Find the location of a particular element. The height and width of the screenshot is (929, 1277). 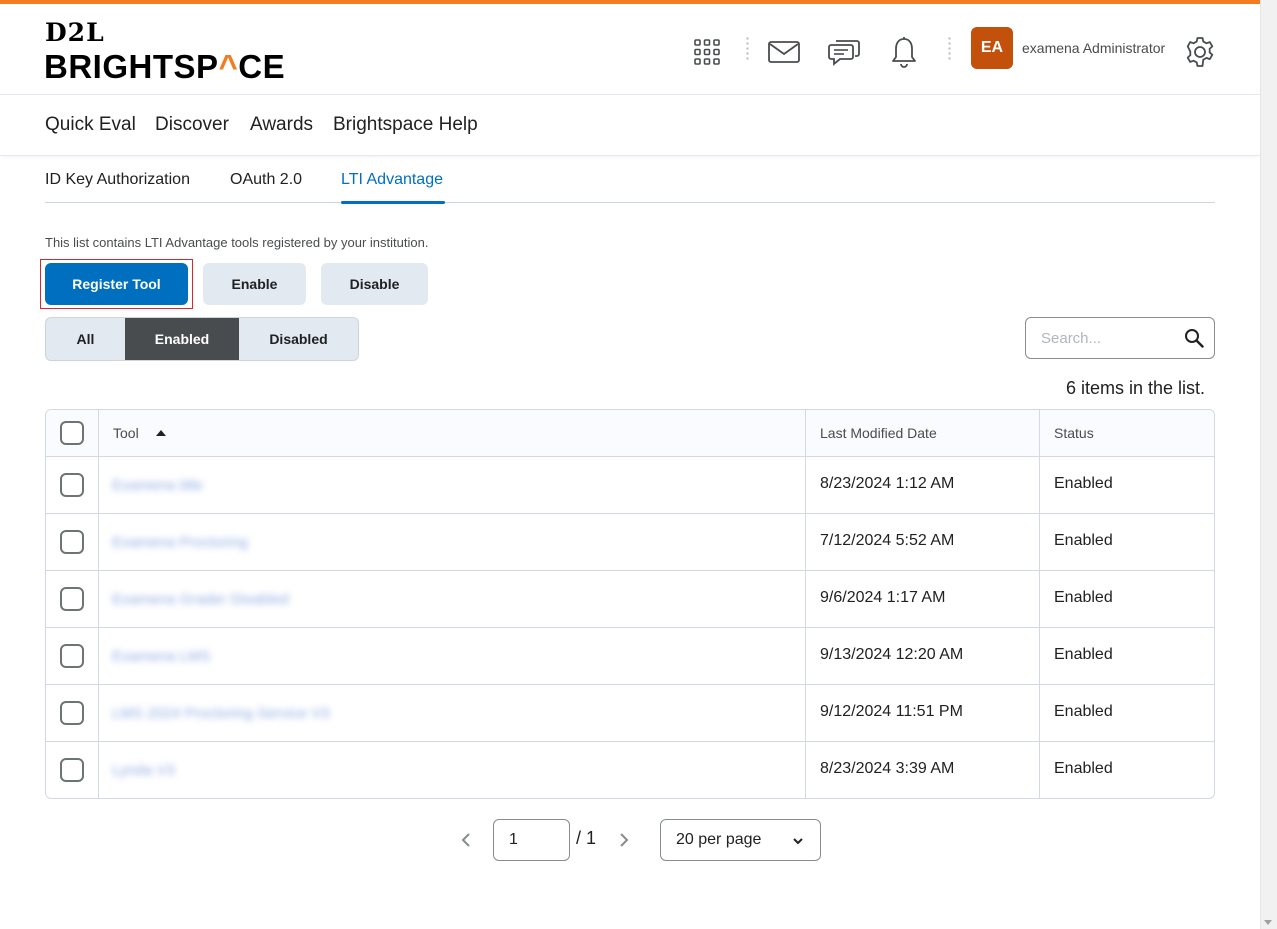

tab-oauth-2: OAuth 2.0 is located at coordinates (266, 180).